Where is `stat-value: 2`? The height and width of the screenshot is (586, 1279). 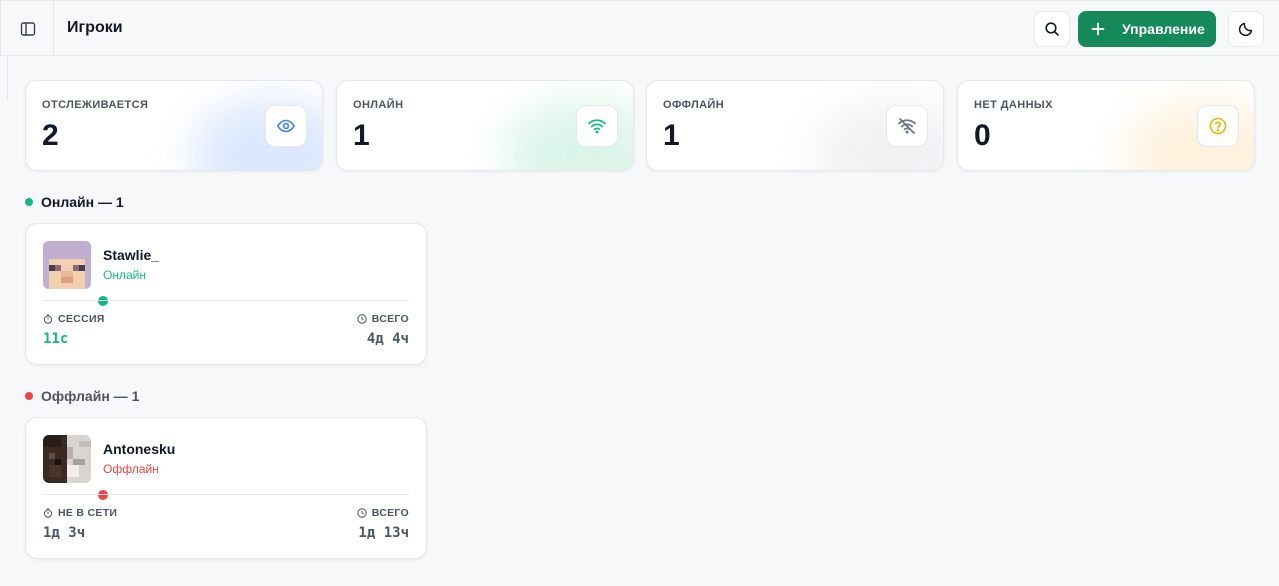
stat-value: 2 is located at coordinates (50, 135).